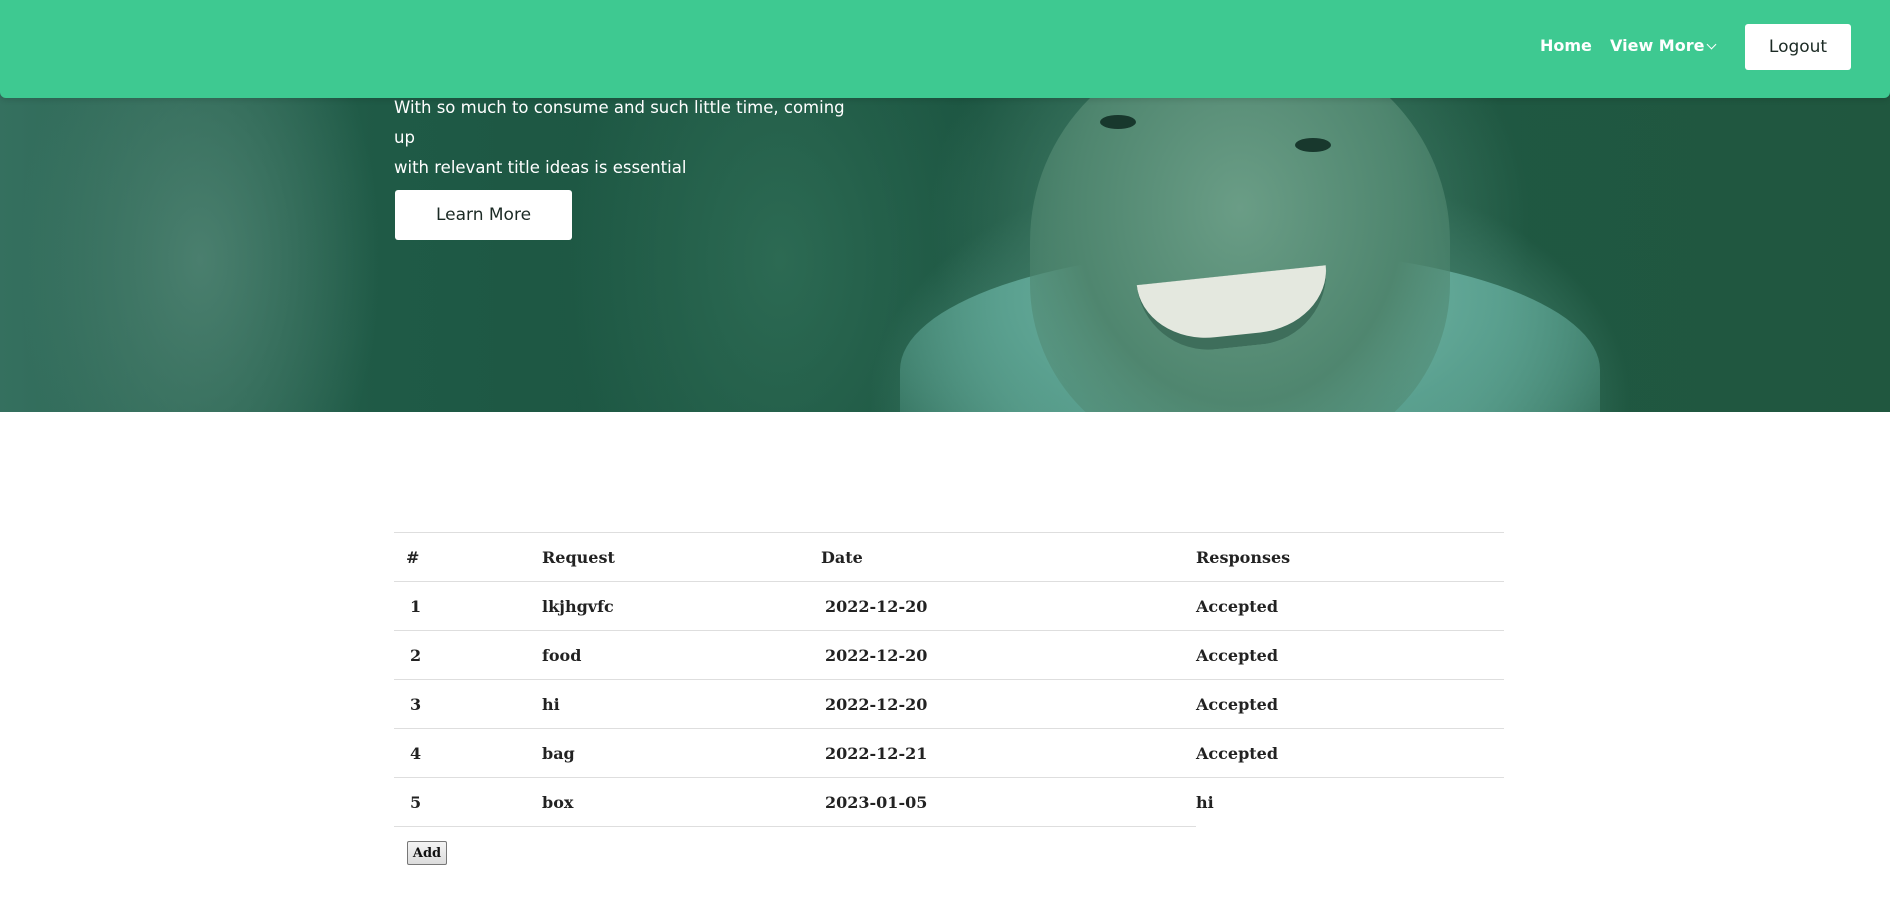 The width and height of the screenshot is (1890, 920). What do you see at coordinates (468, 606) in the screenshot?
I see `row-number: 1` at bounding box center [468, 606].